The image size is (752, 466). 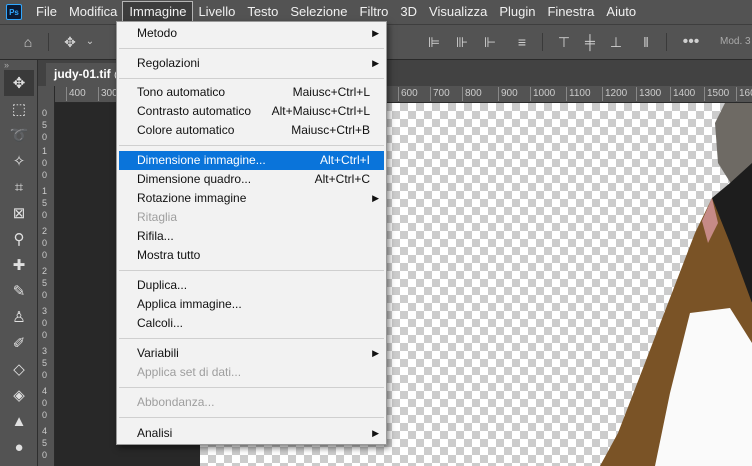 I want to click on paint-bucket-tool-icon: ◈, so click(x=19, y=395).